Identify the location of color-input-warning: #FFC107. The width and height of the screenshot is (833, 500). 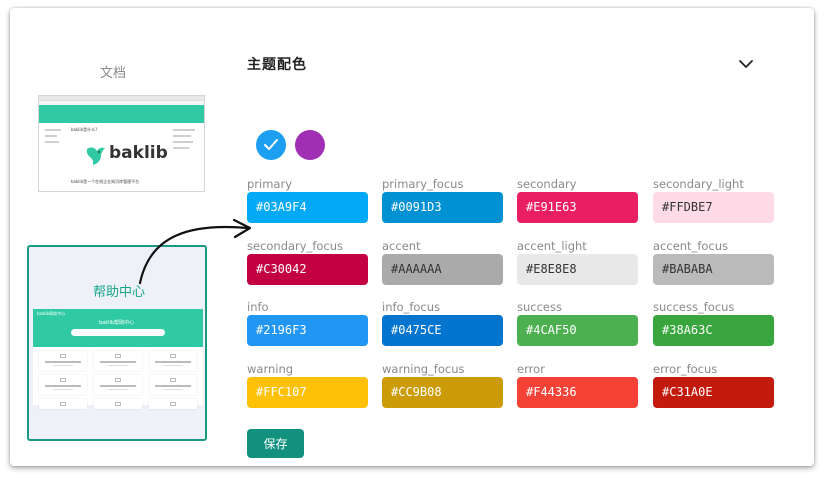
(307, 392).